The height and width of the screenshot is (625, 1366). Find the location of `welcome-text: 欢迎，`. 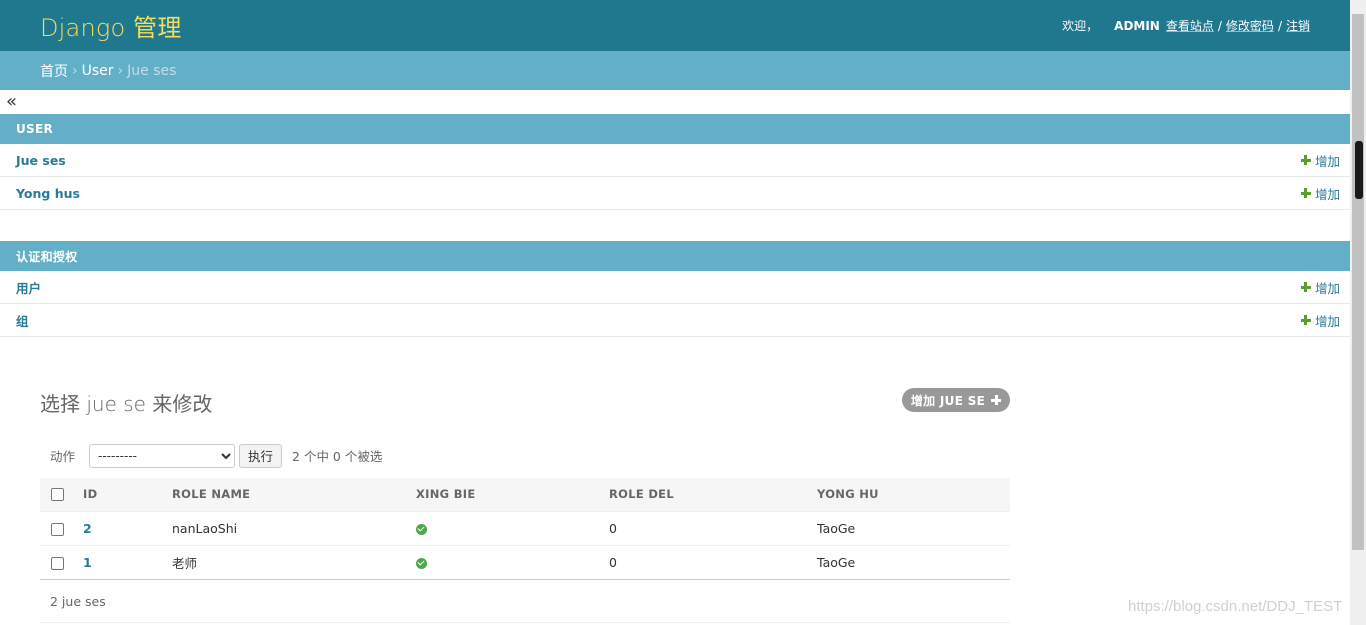

welcome-text: 欢迎， is located at coordinates (1080, 26).